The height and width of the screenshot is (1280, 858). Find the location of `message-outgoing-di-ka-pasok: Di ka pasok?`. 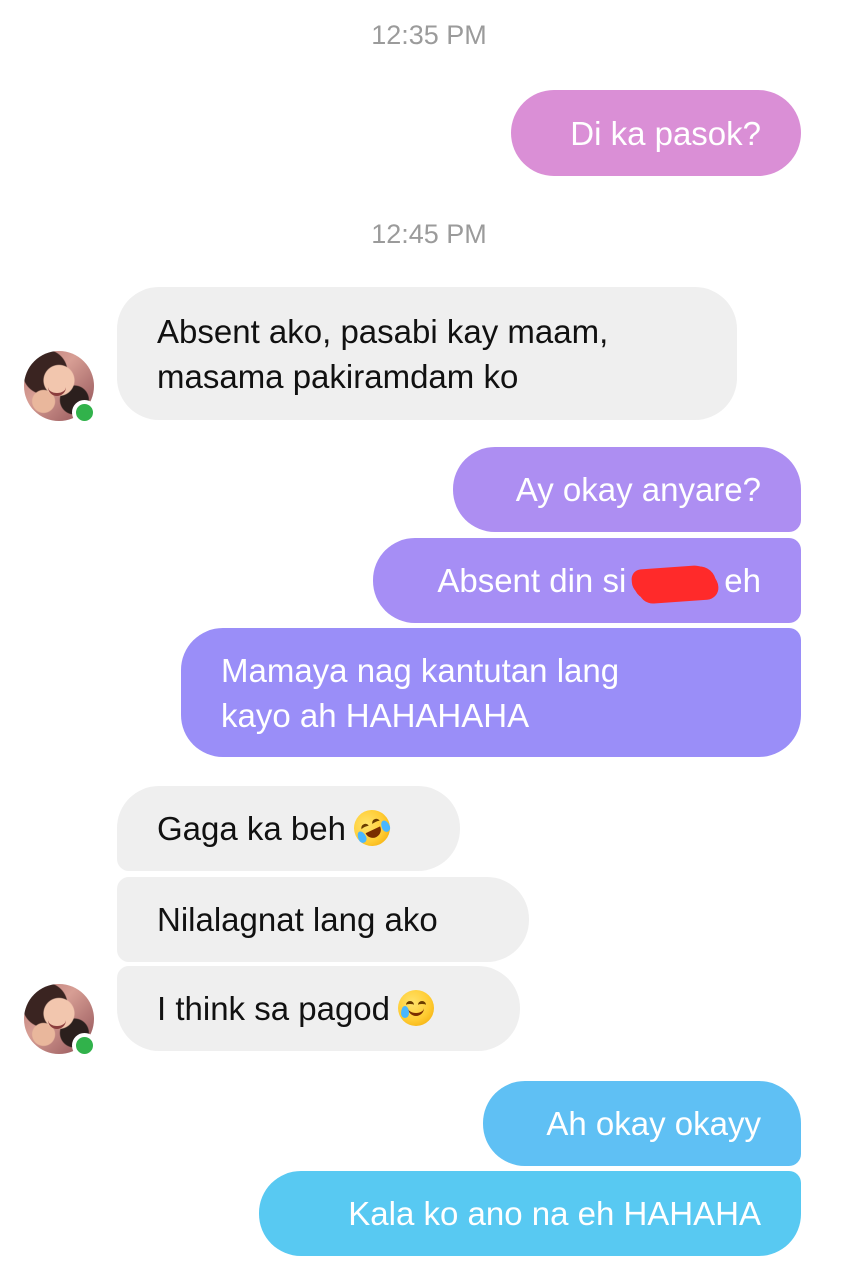

message-outgoing-di-ka-pasok: Di ka pasok? is located at coordinates (656, 133).